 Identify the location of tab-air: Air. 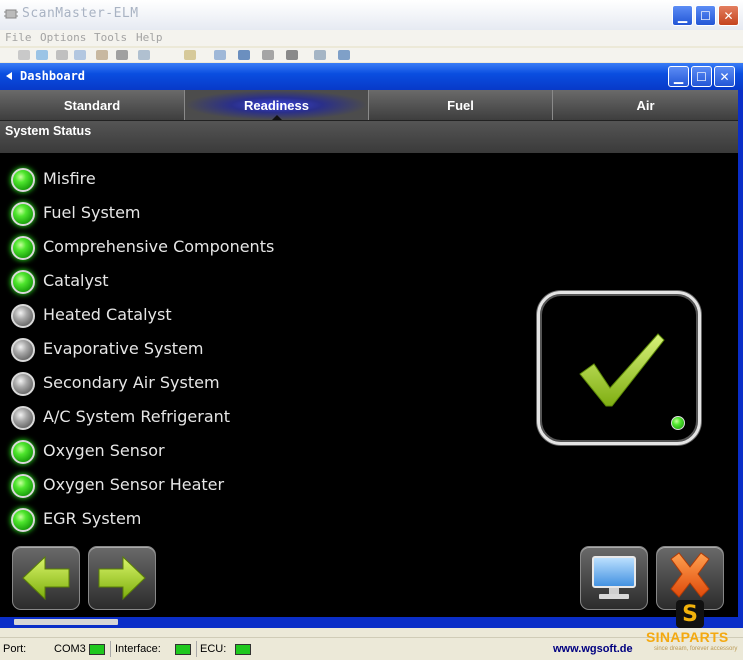
(645, 105).